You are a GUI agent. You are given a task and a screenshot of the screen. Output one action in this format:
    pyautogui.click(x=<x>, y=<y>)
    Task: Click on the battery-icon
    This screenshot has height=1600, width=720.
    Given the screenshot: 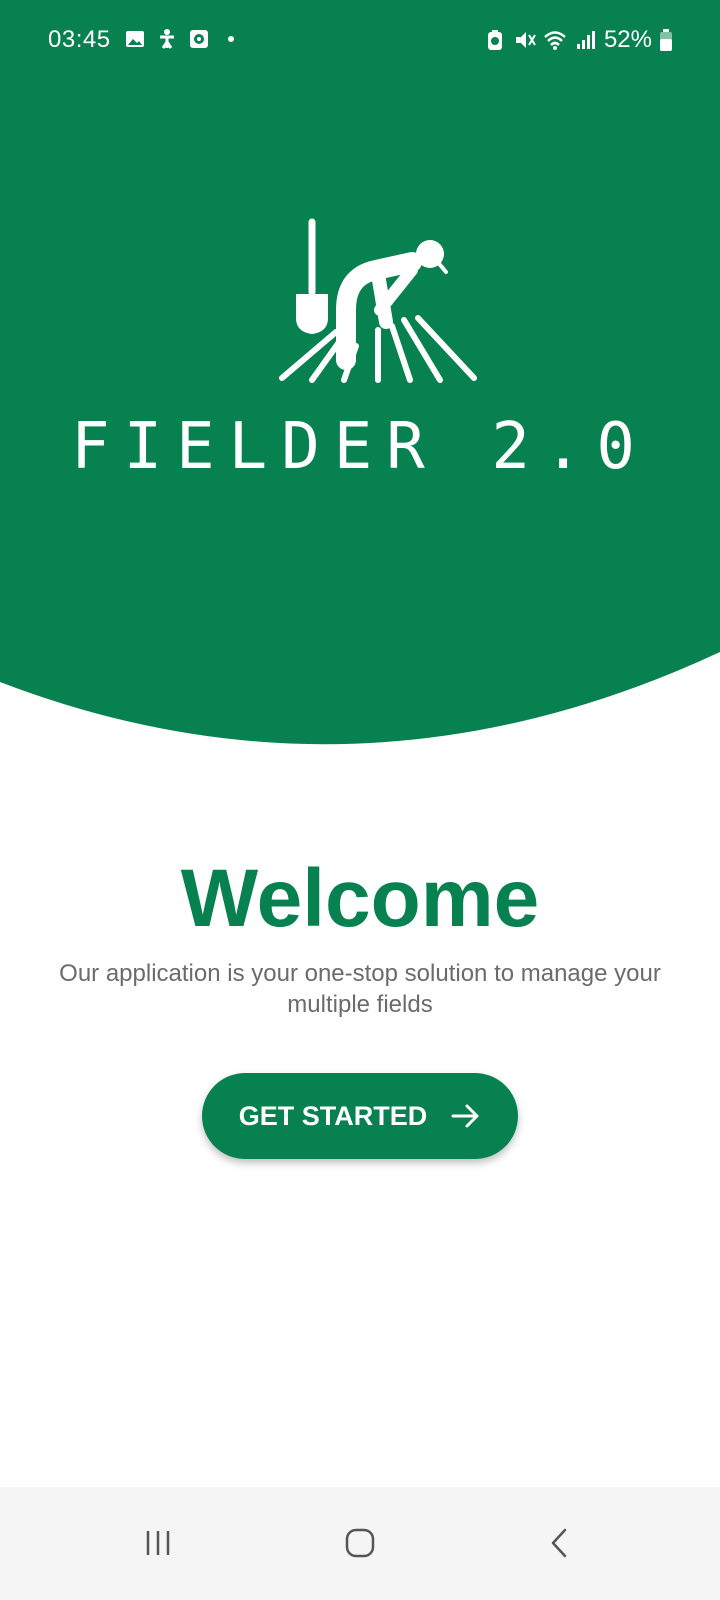 What is the action you would take?
    pyautogui.click(x=666, y=40)
    